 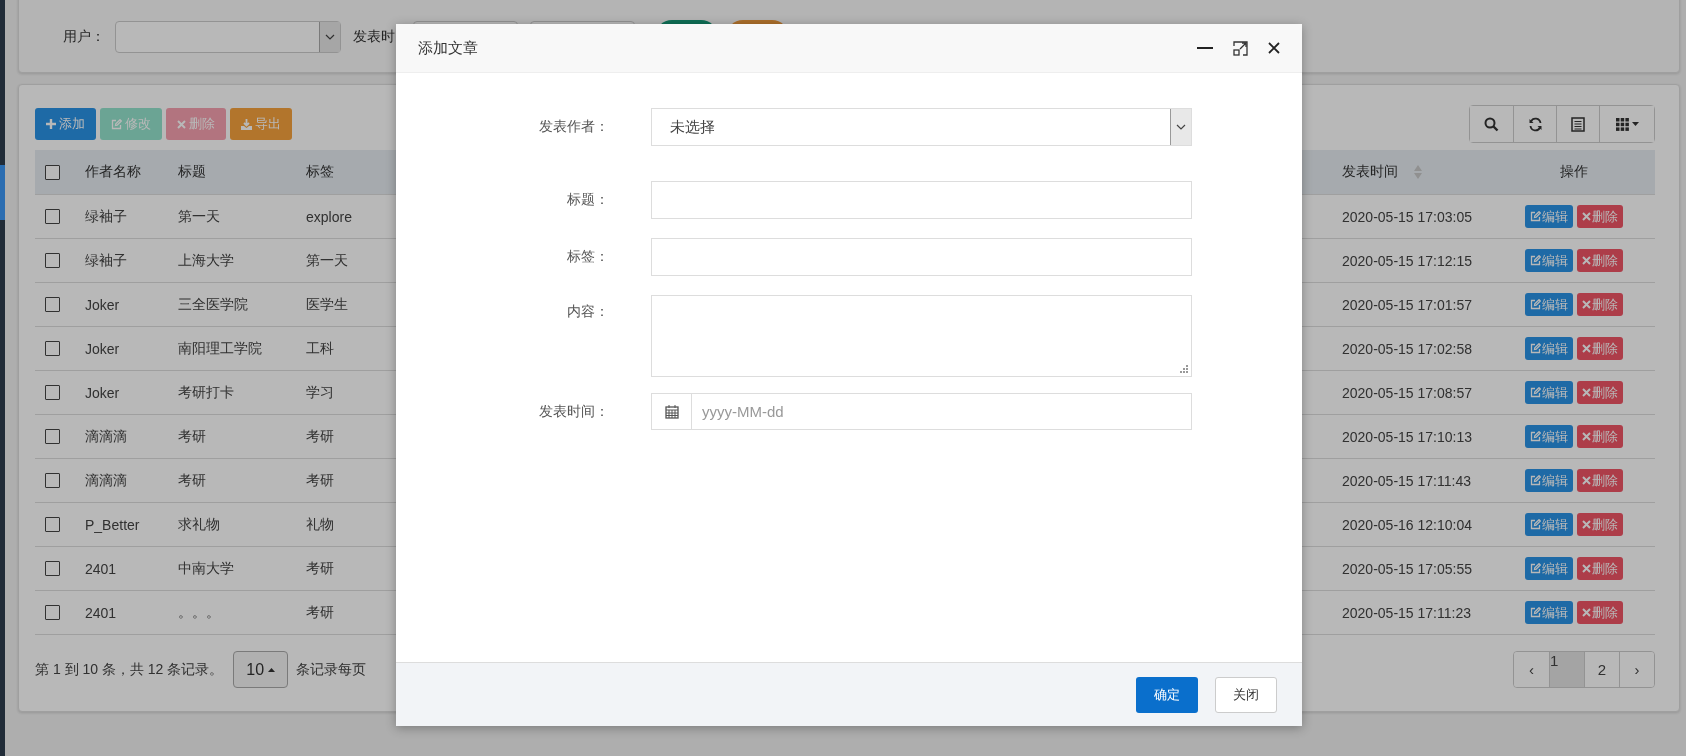 I want to click on field-label: 发表作者：, so click(x=573, y=126).